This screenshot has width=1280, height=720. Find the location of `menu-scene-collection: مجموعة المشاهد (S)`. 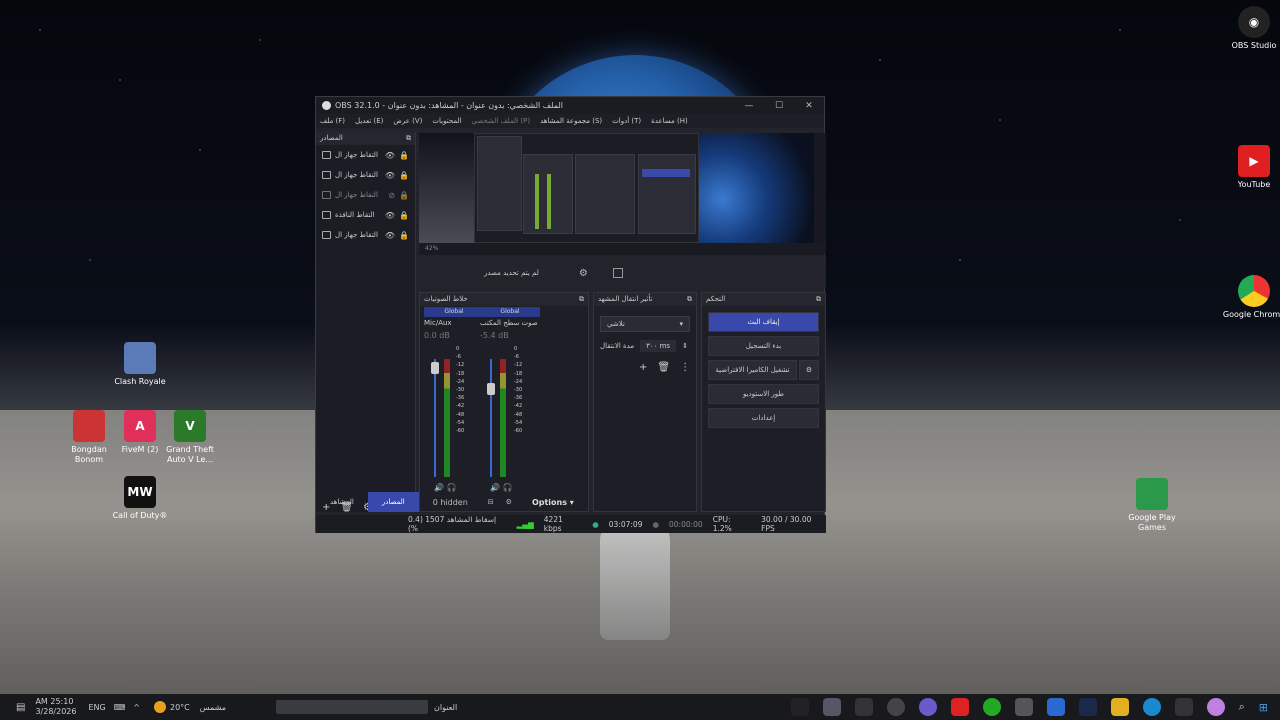

menu-scene-collection: مجموعة المشاهد (S) is located at coordinates (571, 121).